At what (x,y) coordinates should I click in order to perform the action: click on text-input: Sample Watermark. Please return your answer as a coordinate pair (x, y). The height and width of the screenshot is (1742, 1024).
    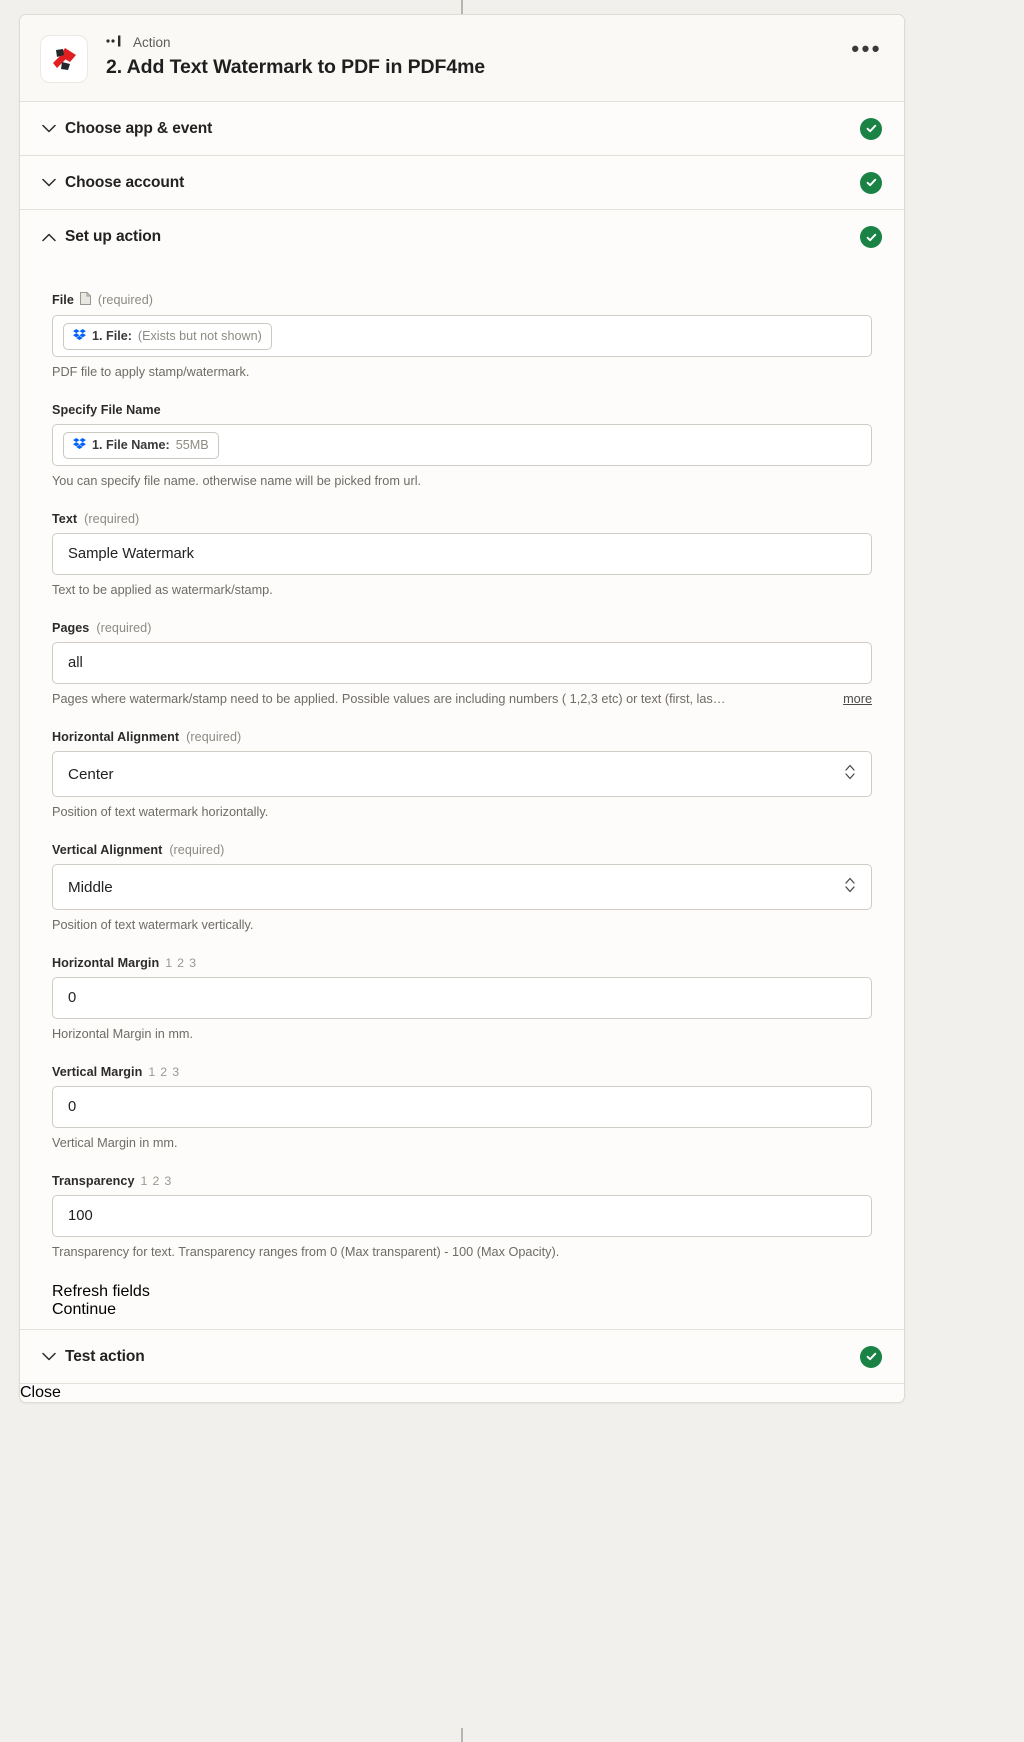
    Looking at the image, I should click on (462, 554).